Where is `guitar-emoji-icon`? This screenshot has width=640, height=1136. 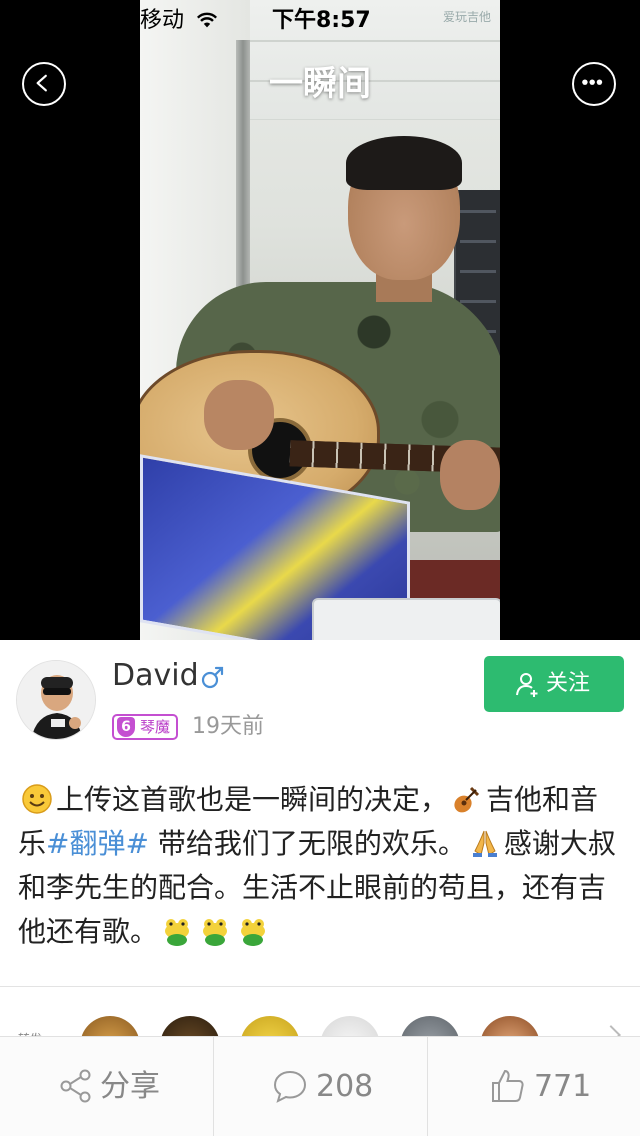 guitar-emoji-icon is located at coordinates (467, 799).